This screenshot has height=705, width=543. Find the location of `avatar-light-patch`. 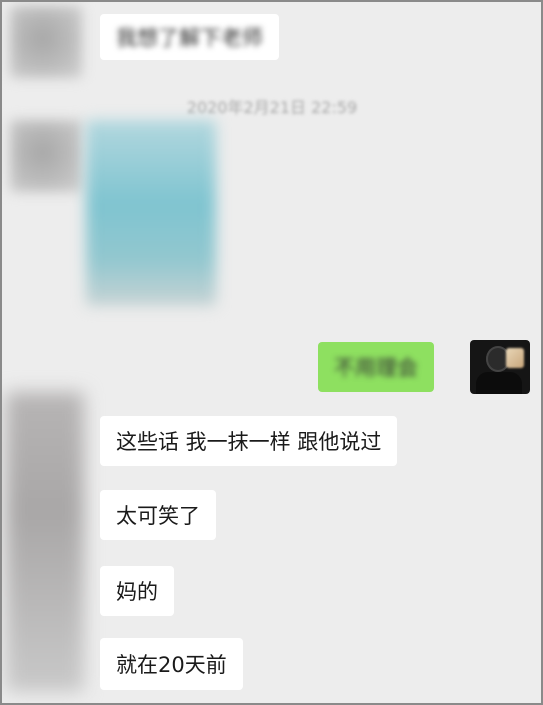

avatar-light-patch is located at coordinates (515, 358).